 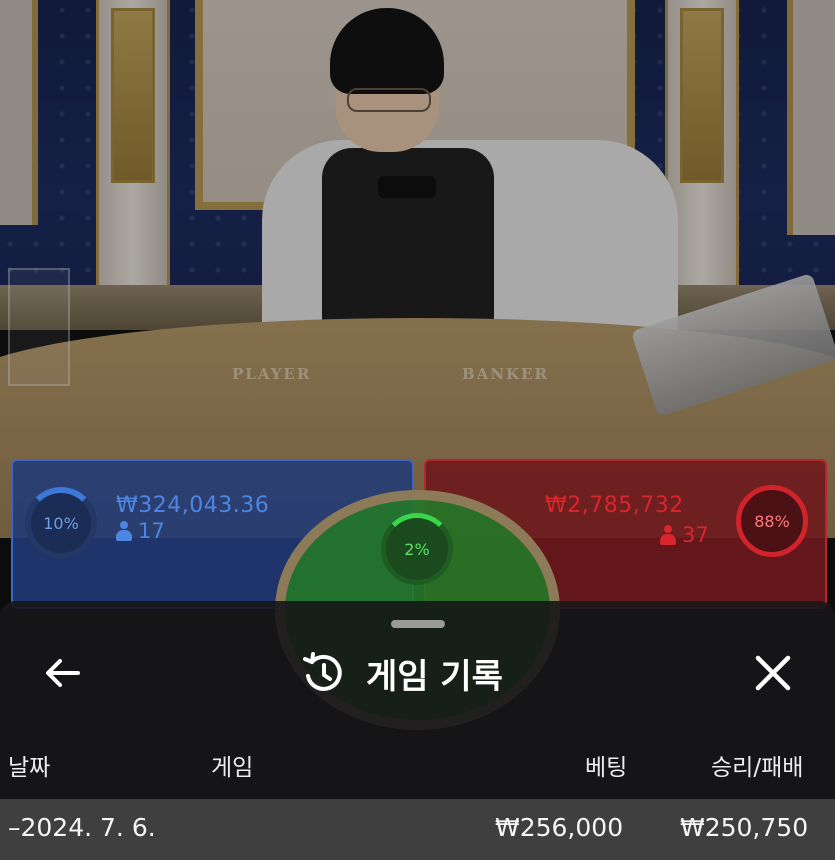 What do you see at coordinates (434, 676) in the screenshot?
I see `sheet-title: 게임 기록` at bounding box center [434, 676].